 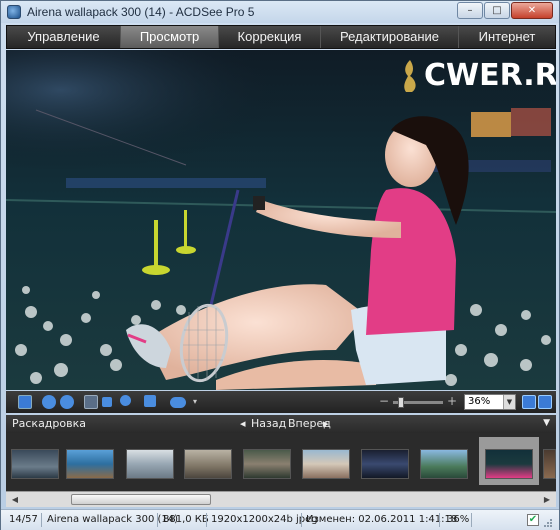 What do you see at coordinates (170, 37) in the screenshot?
I see `tab-view: Просмотр` at bounding box center [170, 37].